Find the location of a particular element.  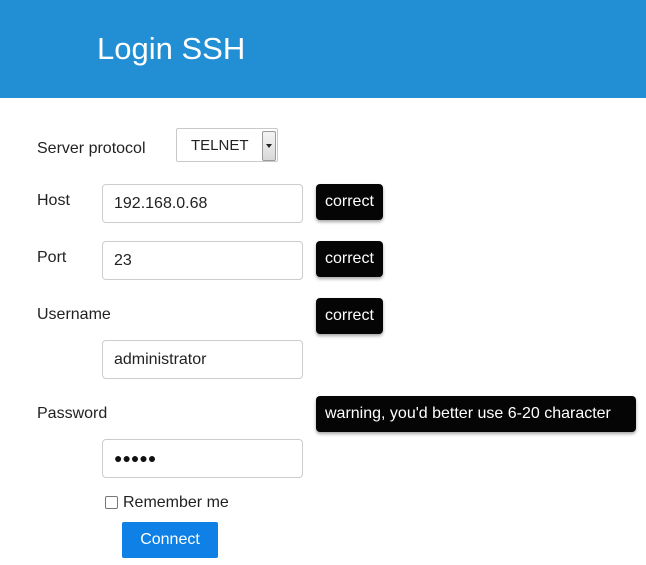

host-input: 192.168.0.68 is located at coordinates (202, 203).